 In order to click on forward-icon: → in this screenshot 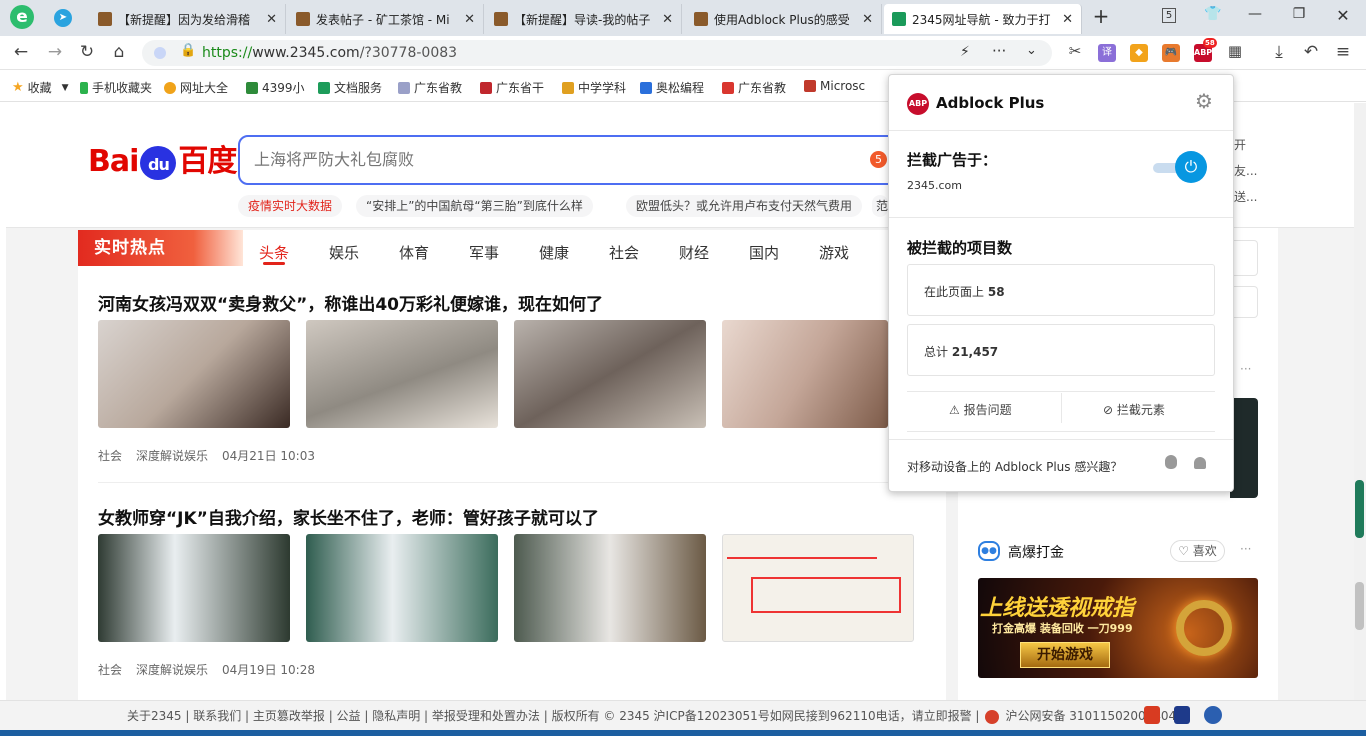, I will do `click(55, 52)`.